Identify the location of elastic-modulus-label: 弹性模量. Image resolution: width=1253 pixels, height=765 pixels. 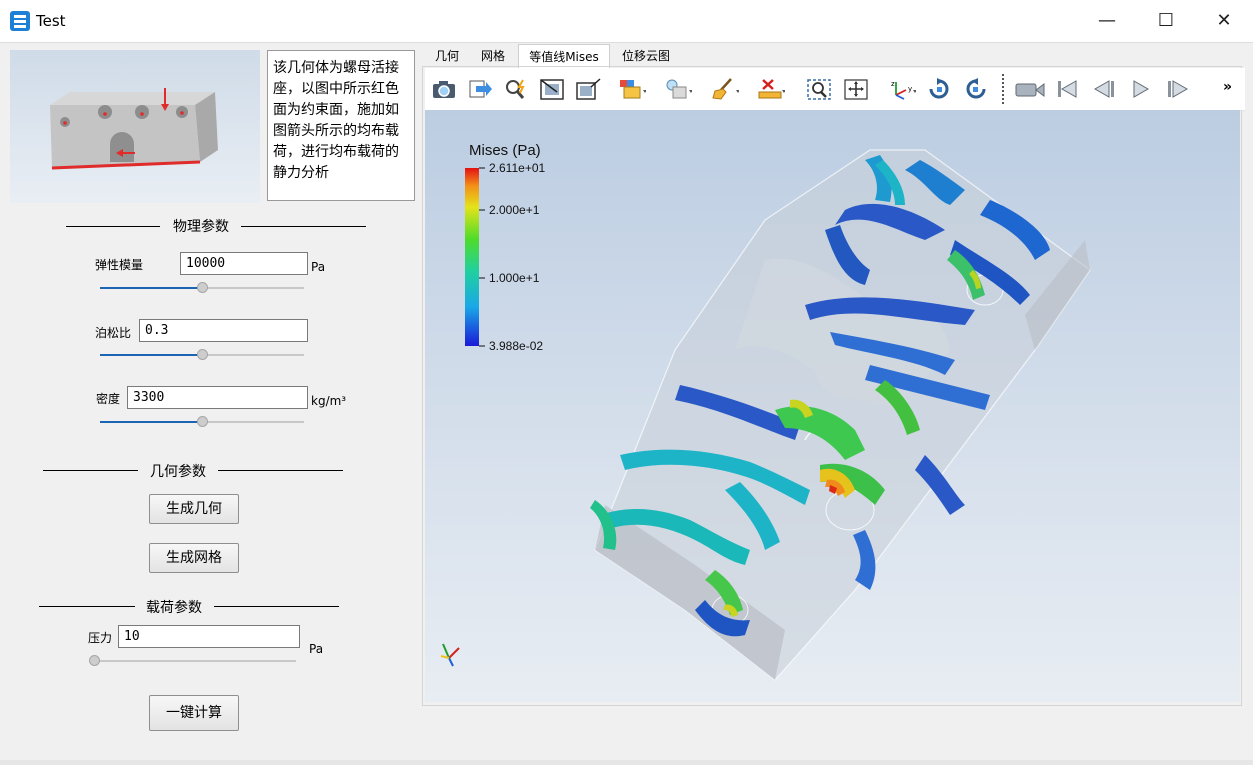
(119, 265).